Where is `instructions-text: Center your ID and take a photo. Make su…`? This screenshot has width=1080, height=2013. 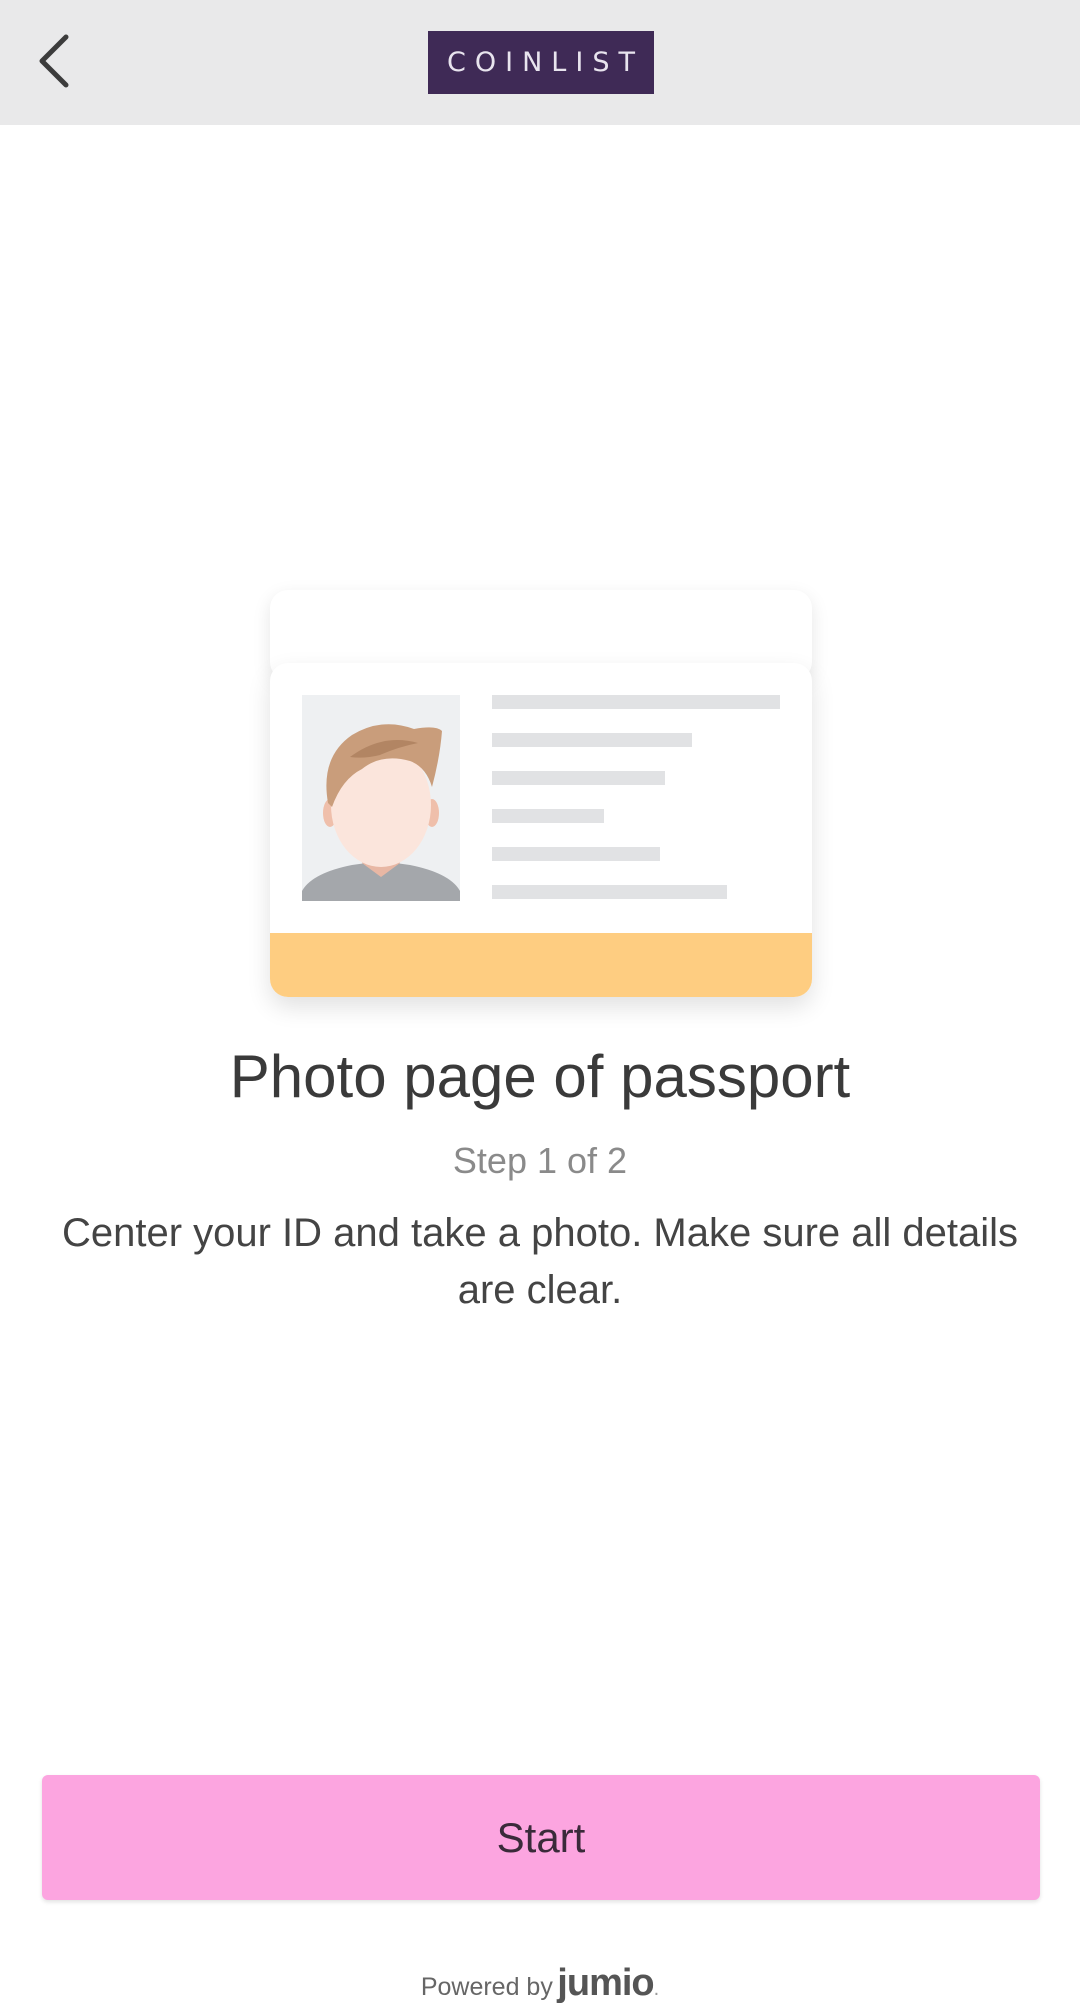
instructions-text: Center your ID and take a photo. Make su… is located at coordinates (540, 1261).